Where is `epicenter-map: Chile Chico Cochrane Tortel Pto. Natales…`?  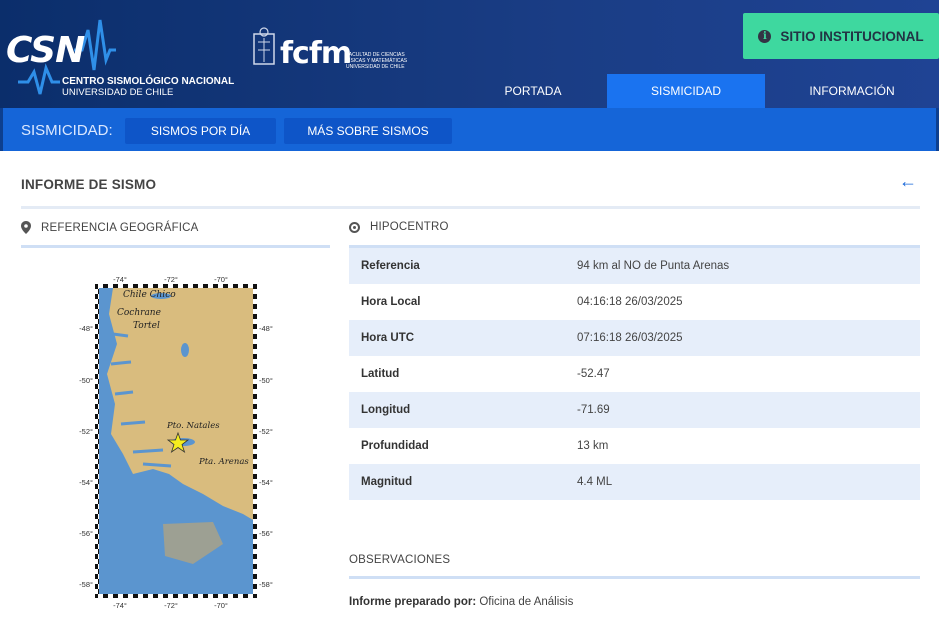 epicenter-map: Chile Chico Cochrane Tortel Pto. Natales… is located at coordinates (173, 443).